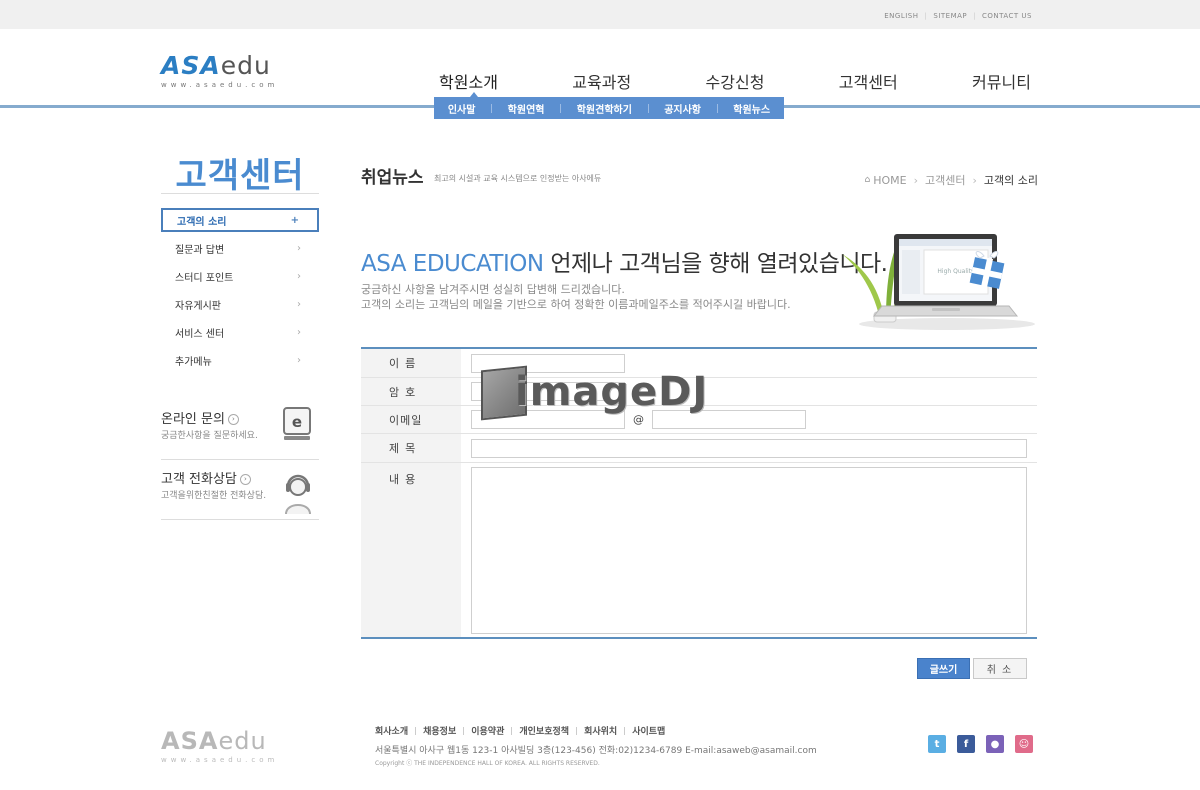 The width and height of the screenshot is (1200, 790). Describe the element at coordinates (193, 362) in the screenshot. I see `sidebar-item-label: 추가메뉴` at that location.